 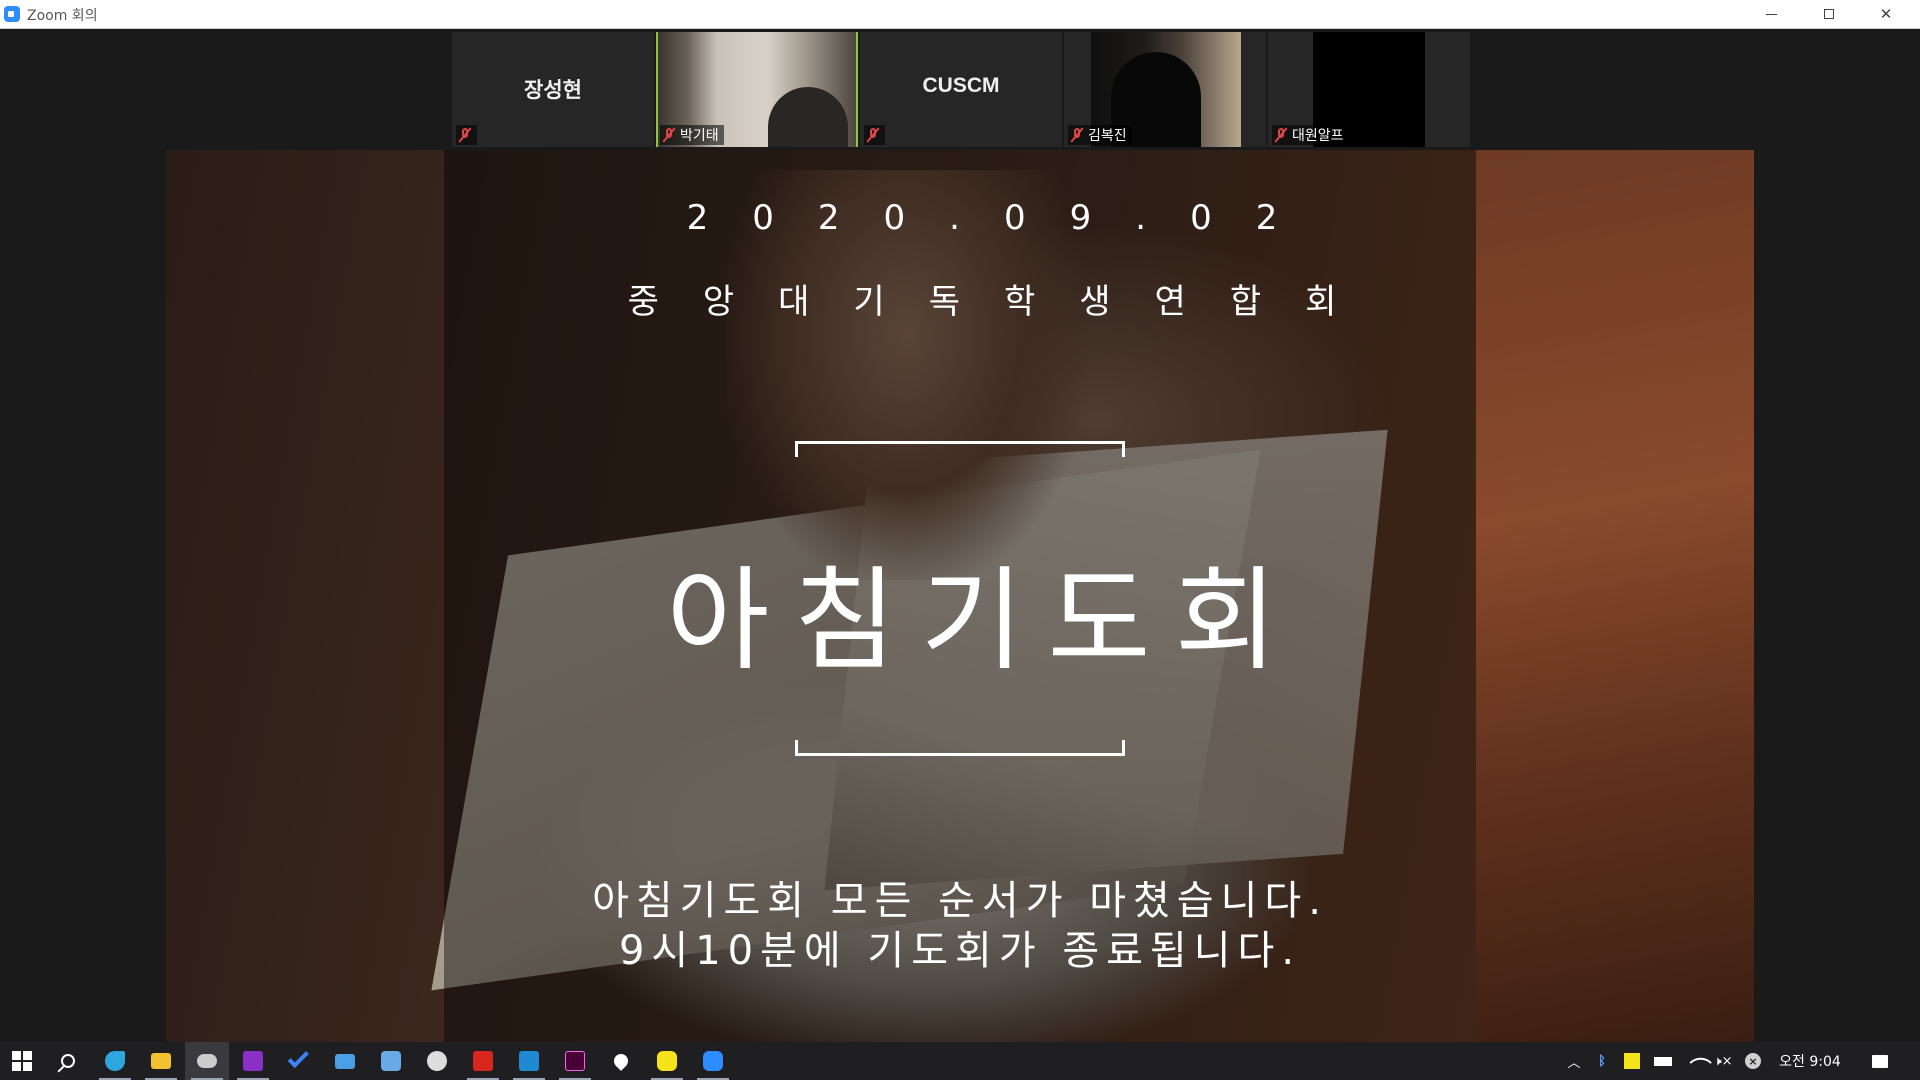 What do you see at coordinates (1771, 14) in the screenshot?
I see `minimize-button` at bounding box center [1771, 14].